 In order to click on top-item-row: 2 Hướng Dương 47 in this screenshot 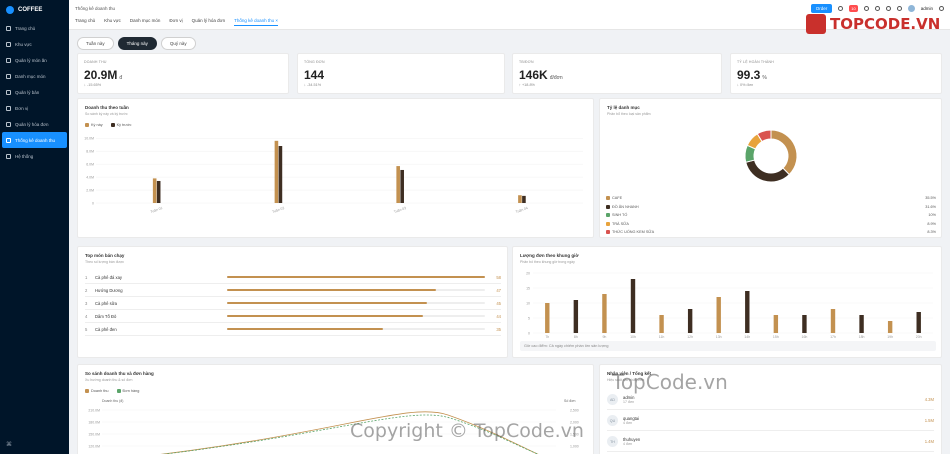, I will do `click(293, 290)`.